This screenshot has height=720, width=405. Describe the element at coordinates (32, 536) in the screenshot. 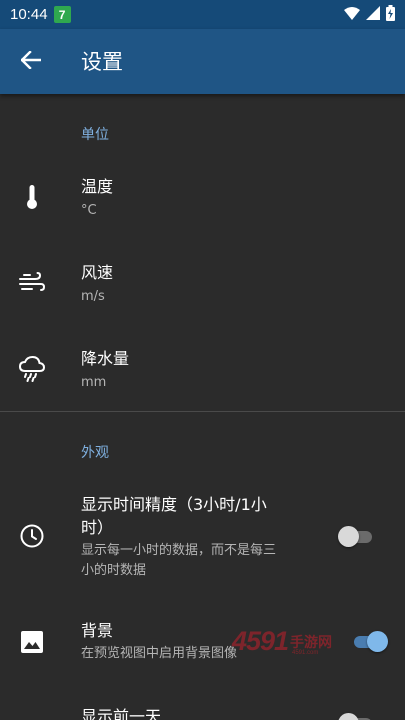

I see `clock-icon` at that location.